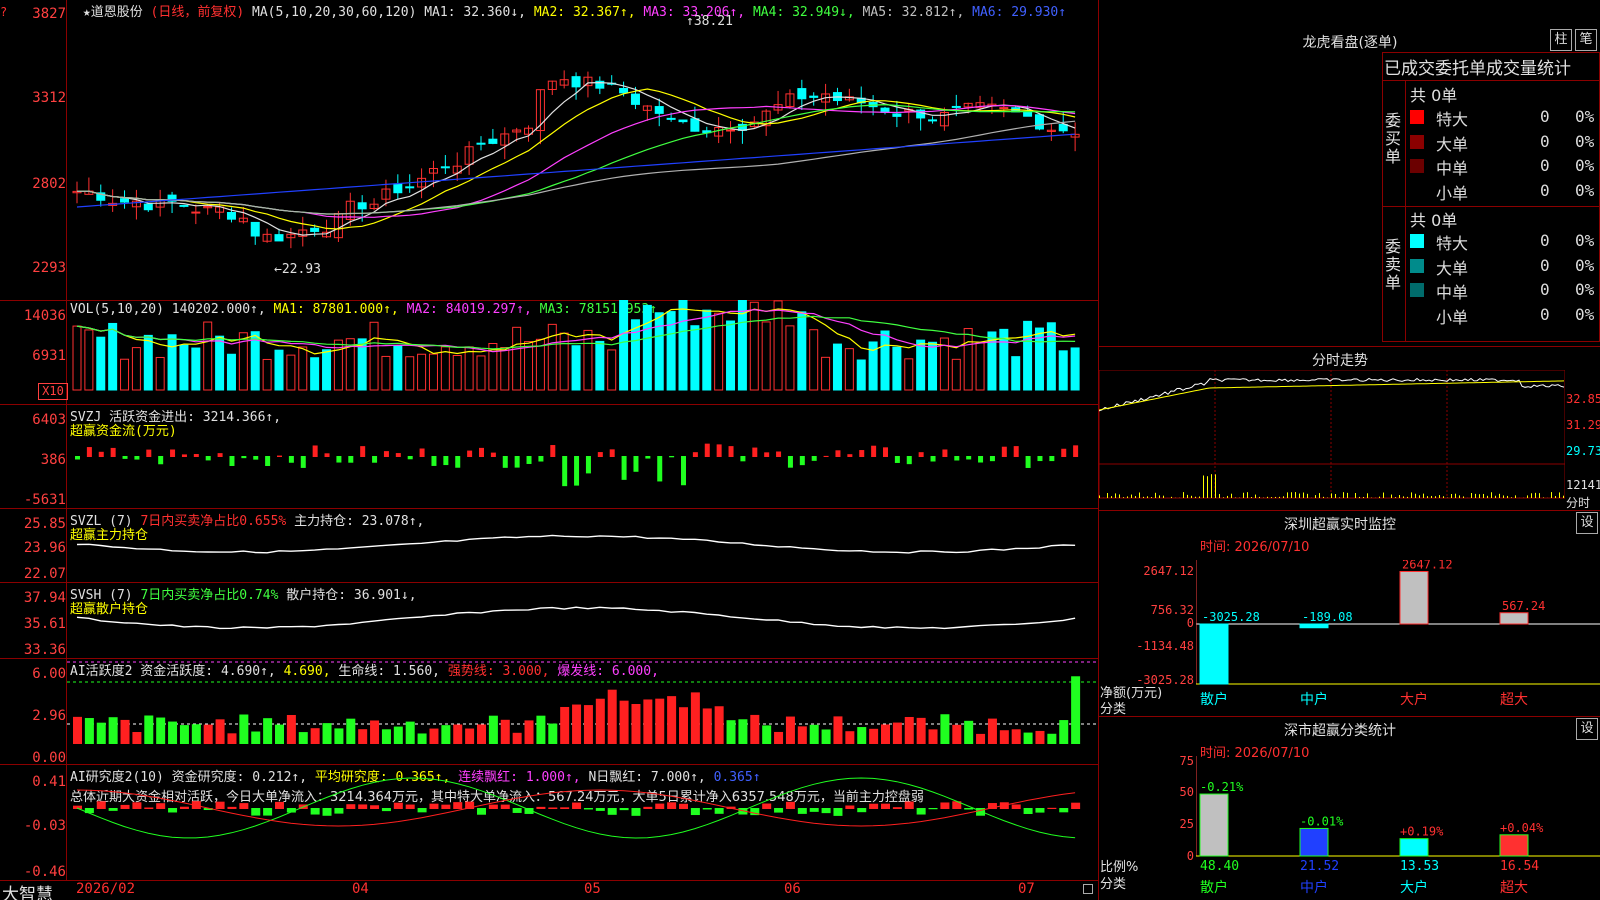 Image resolution: width=1600 pixels, height=900 pixels. What do you see at coordinates (1587, 523) in the screenshot?
I see `sz-monitor-settings-button: 设` at bounding box center [1587, 523].